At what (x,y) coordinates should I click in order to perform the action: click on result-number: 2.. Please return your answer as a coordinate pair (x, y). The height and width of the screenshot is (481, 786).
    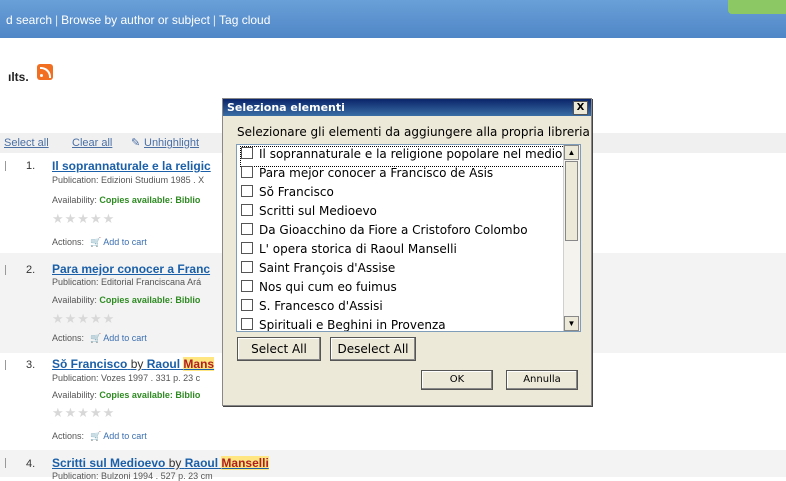
    Looking at the image, I should click on (31, 270).